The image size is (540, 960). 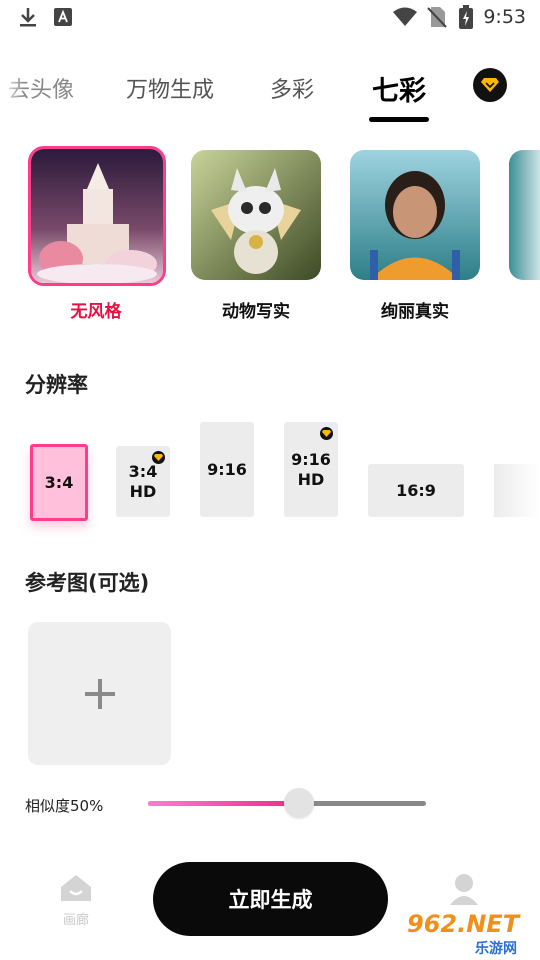 What do you see at coordinates (405, 16) in the screenshot?
I see `wifi-icon` at bounding box center [405, 16].